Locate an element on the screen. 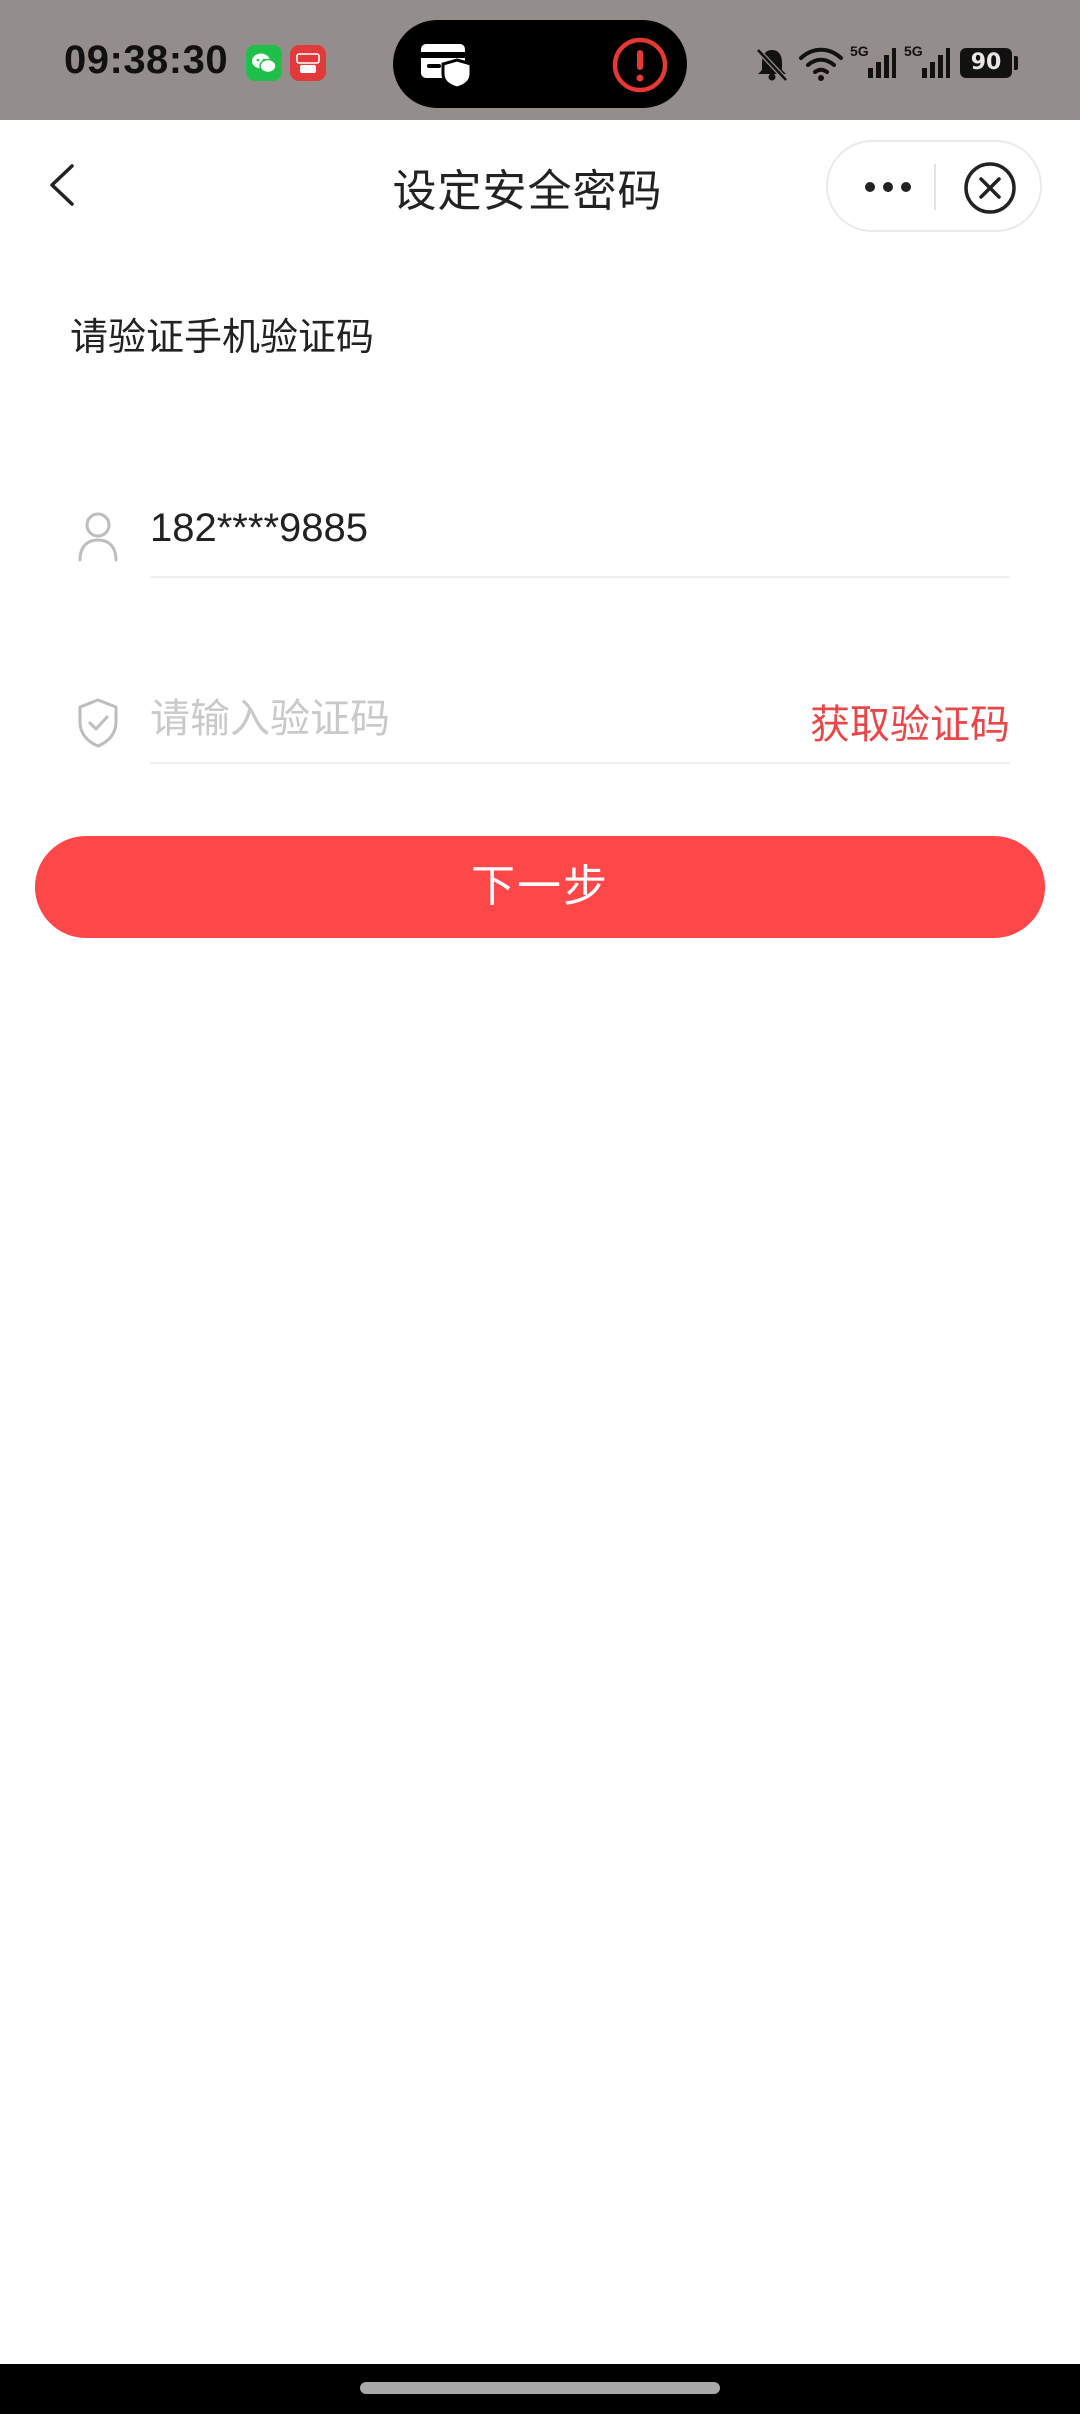 The width and height of the screenshot is (1080, 2414). more-button is located at coordinates (888, 187).